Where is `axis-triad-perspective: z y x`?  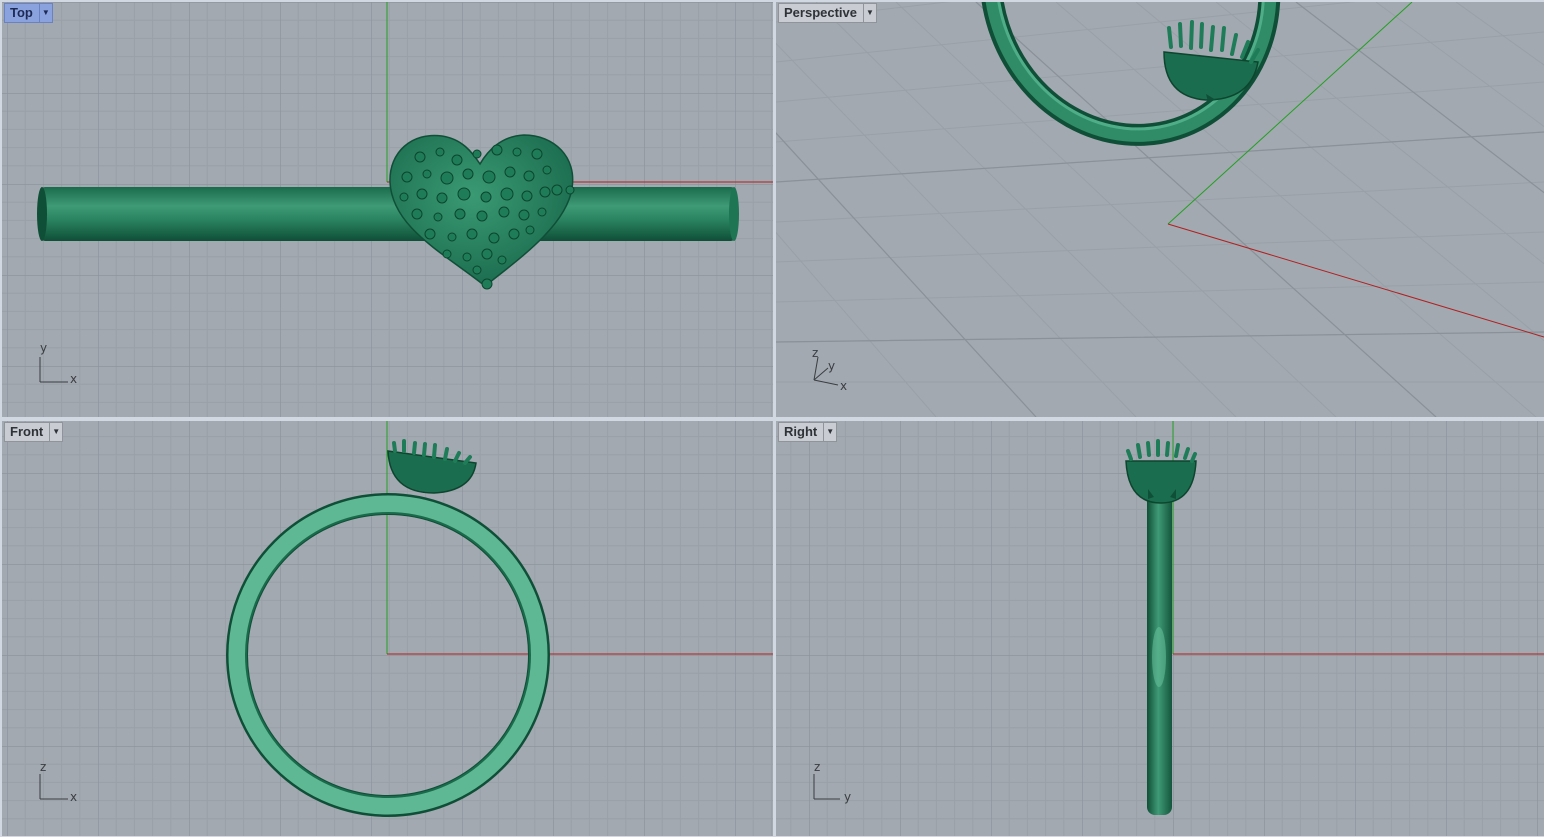 axis-triad-perspective: z y x is located at coordinates (829, 369).